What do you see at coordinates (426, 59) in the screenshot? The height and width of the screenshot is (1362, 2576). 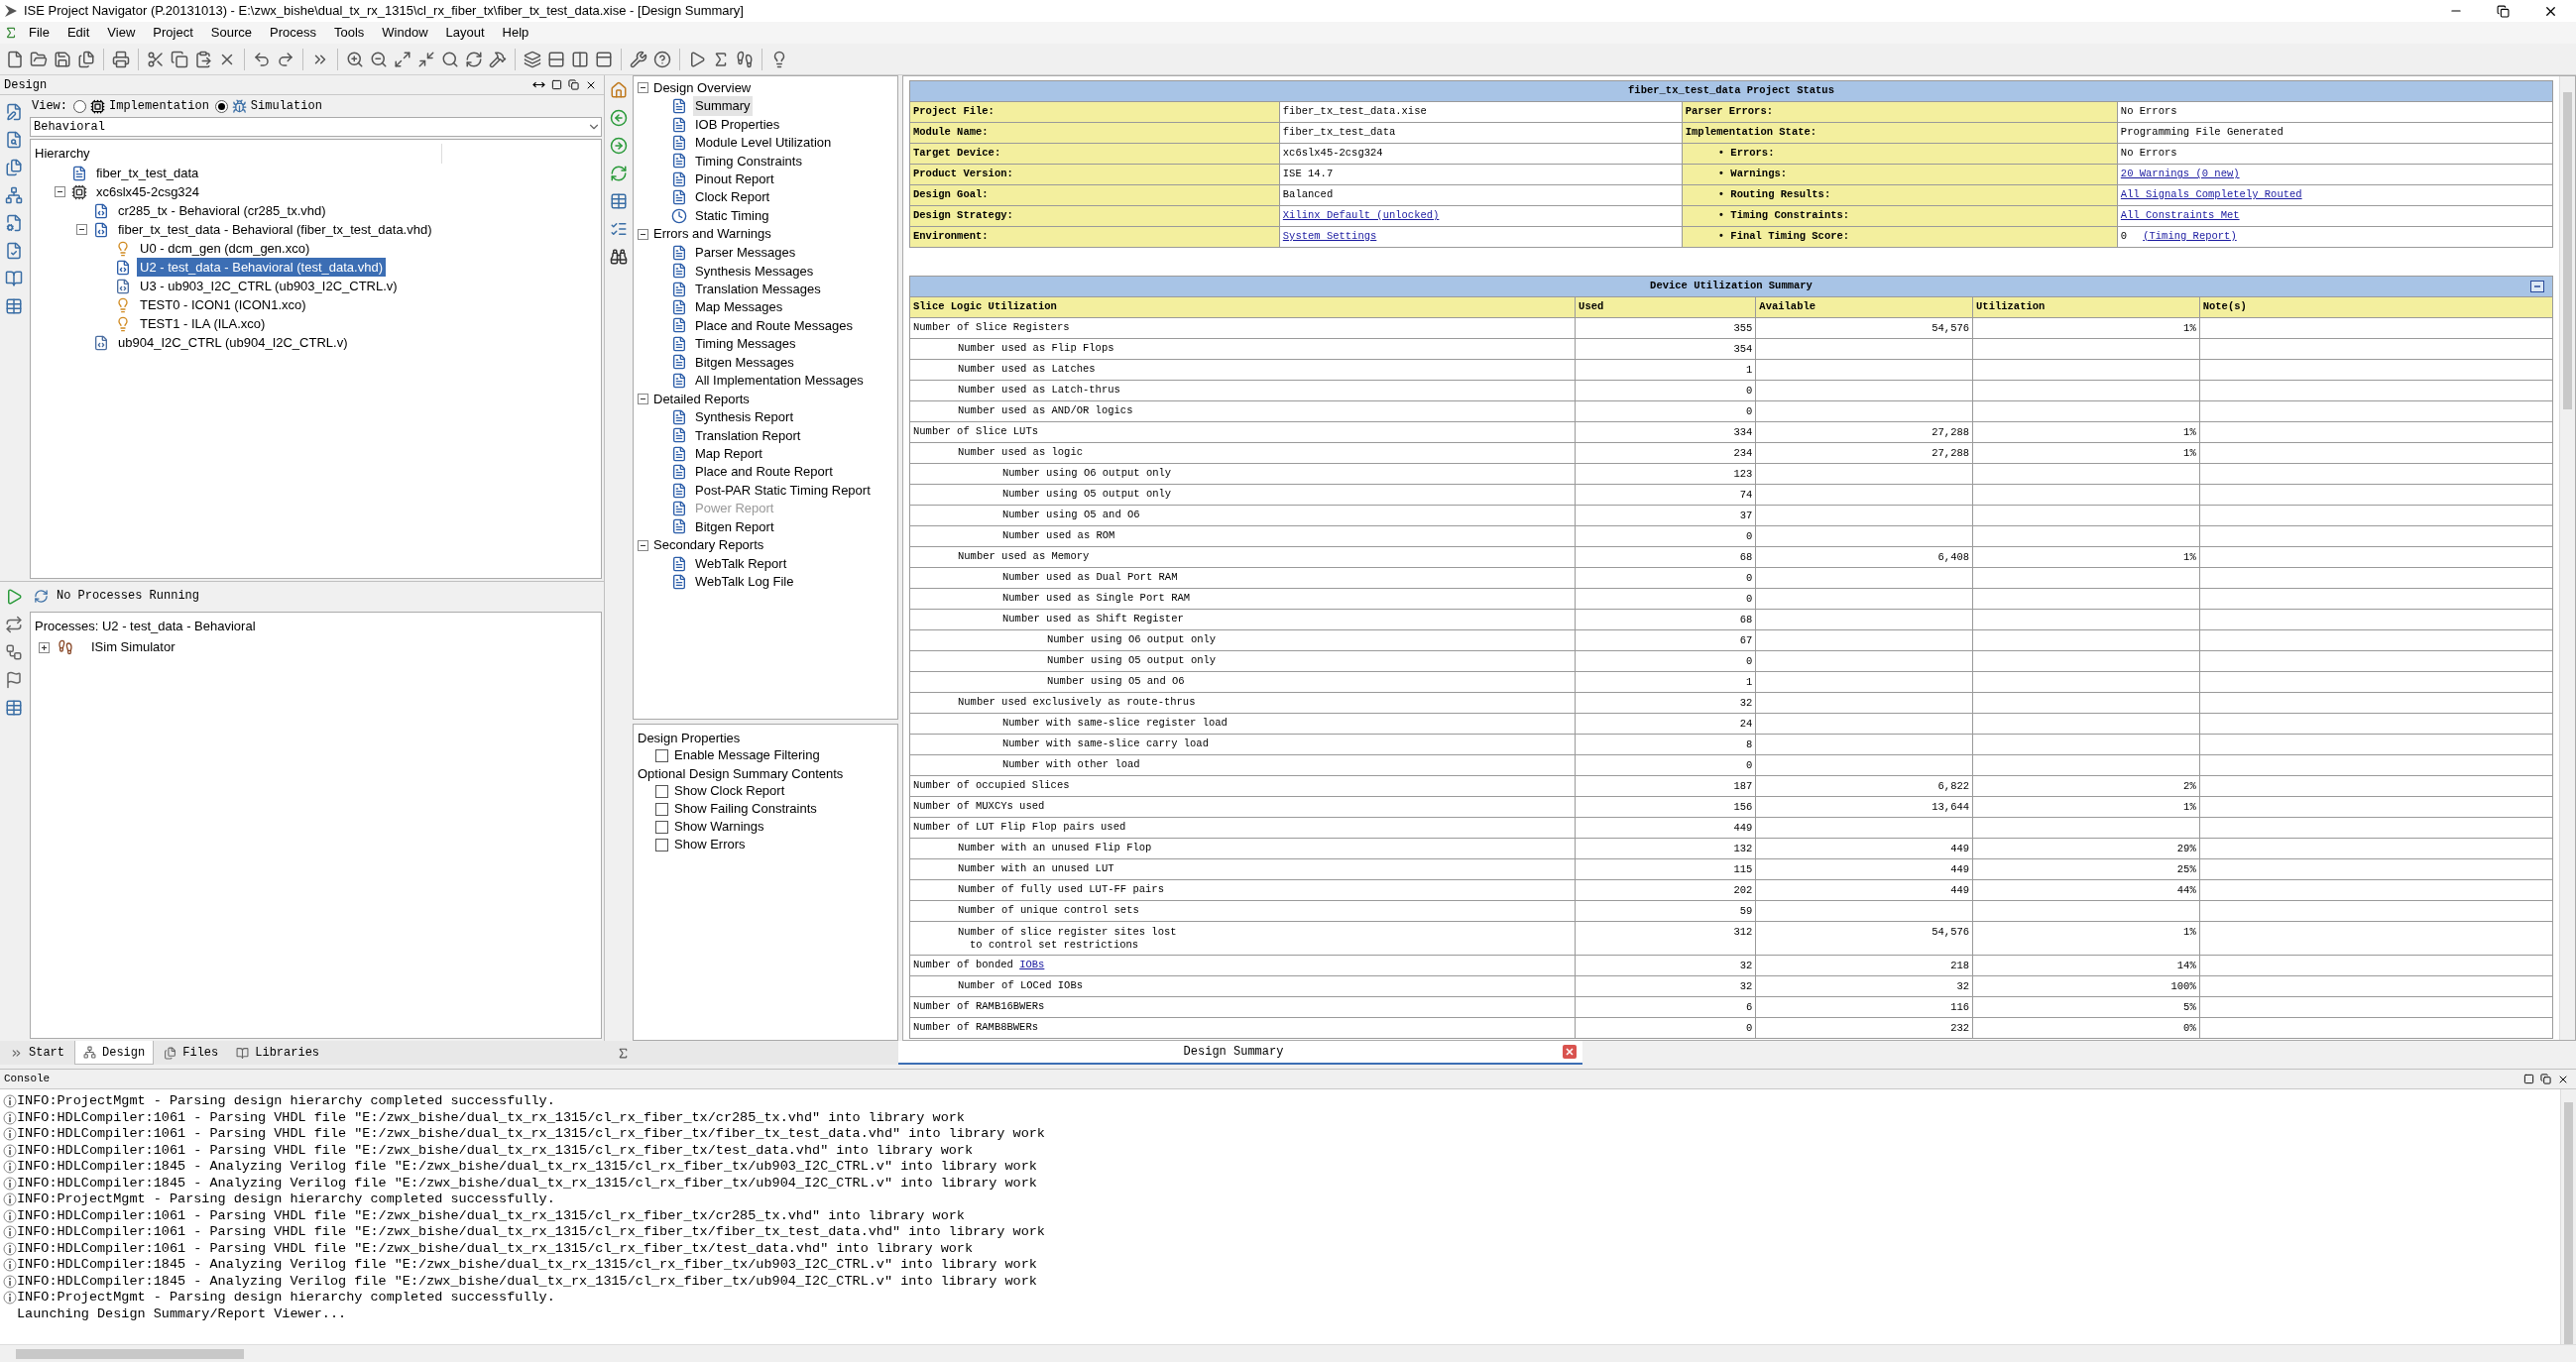 I see `zoom-full-icon` at bounding box center [426, 59].